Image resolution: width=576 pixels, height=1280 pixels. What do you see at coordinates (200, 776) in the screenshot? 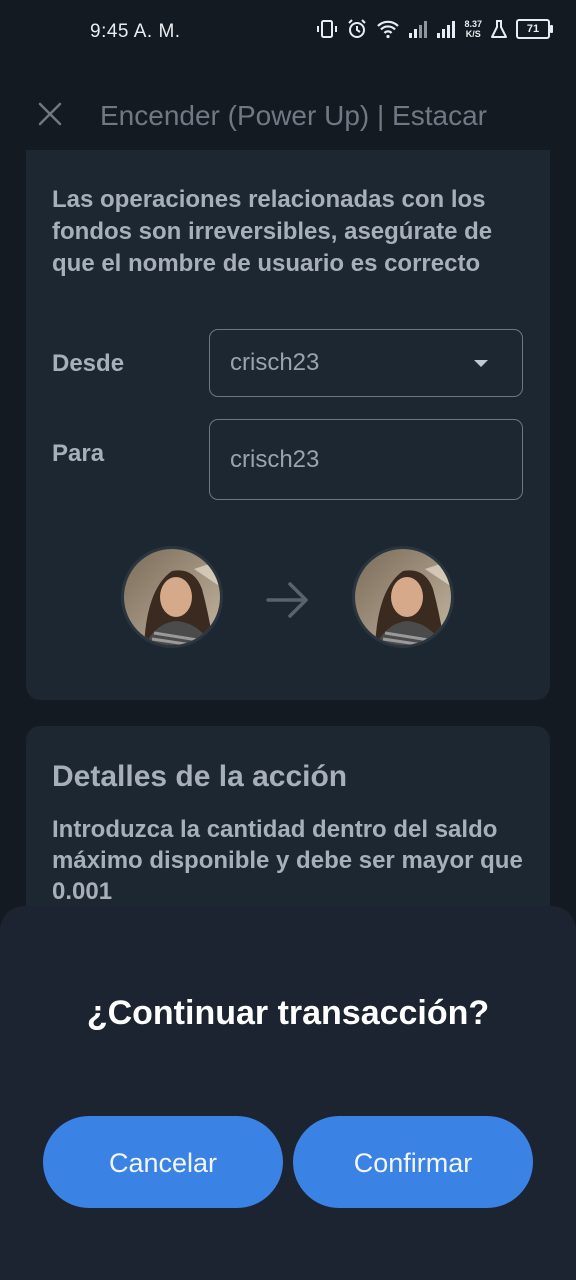
I see `details-title: Detalles de la acción` at bounding box center [200, 776].